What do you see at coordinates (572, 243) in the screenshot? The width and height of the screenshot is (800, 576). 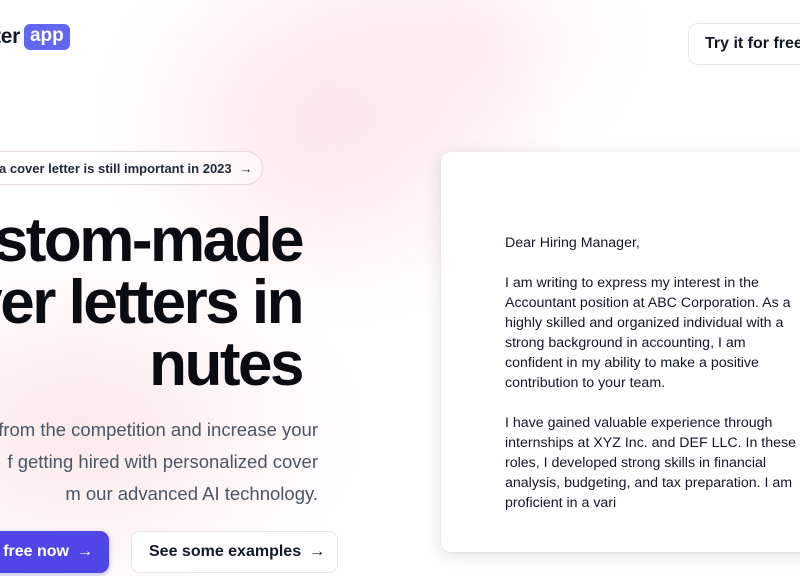 I see `letter-greeting: Dear Hiring Manager,` at bounding box center [572, 243].